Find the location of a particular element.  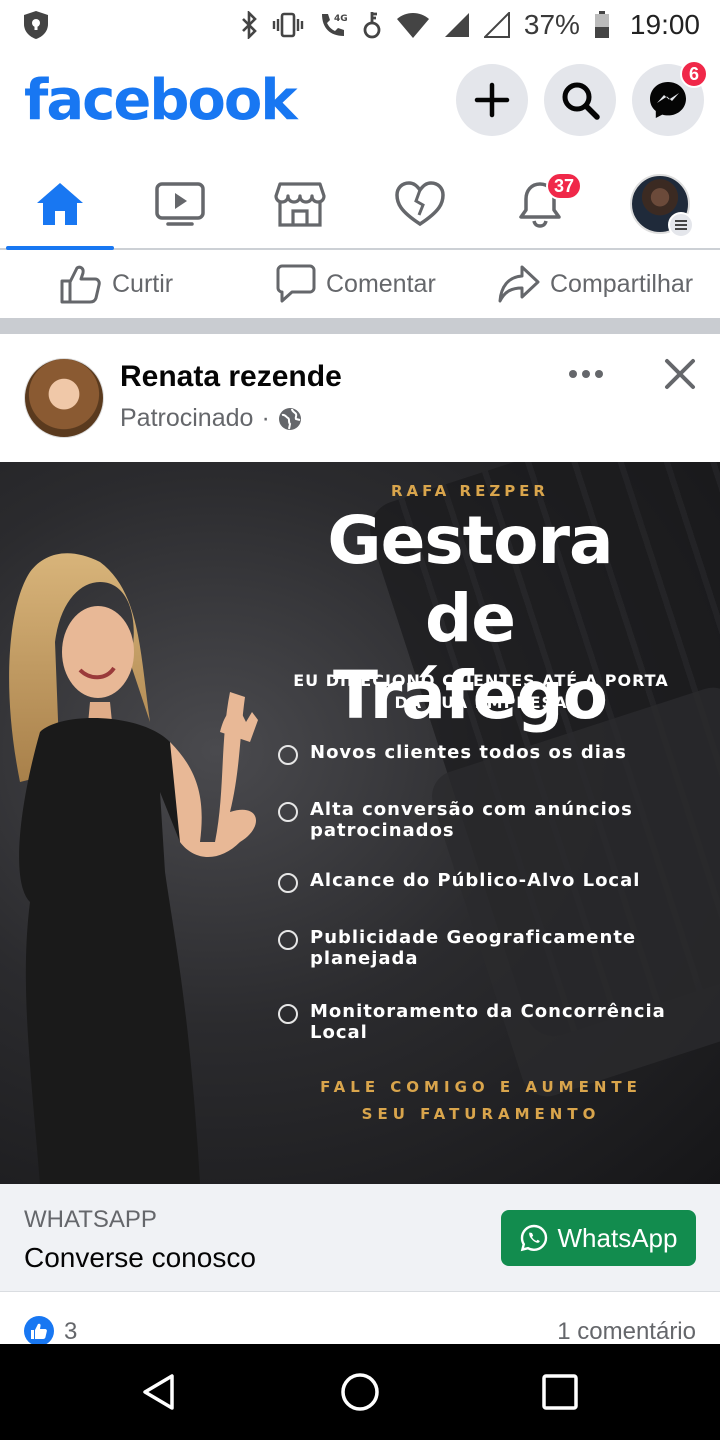

heart-icon is located at coordinates (420, 204).